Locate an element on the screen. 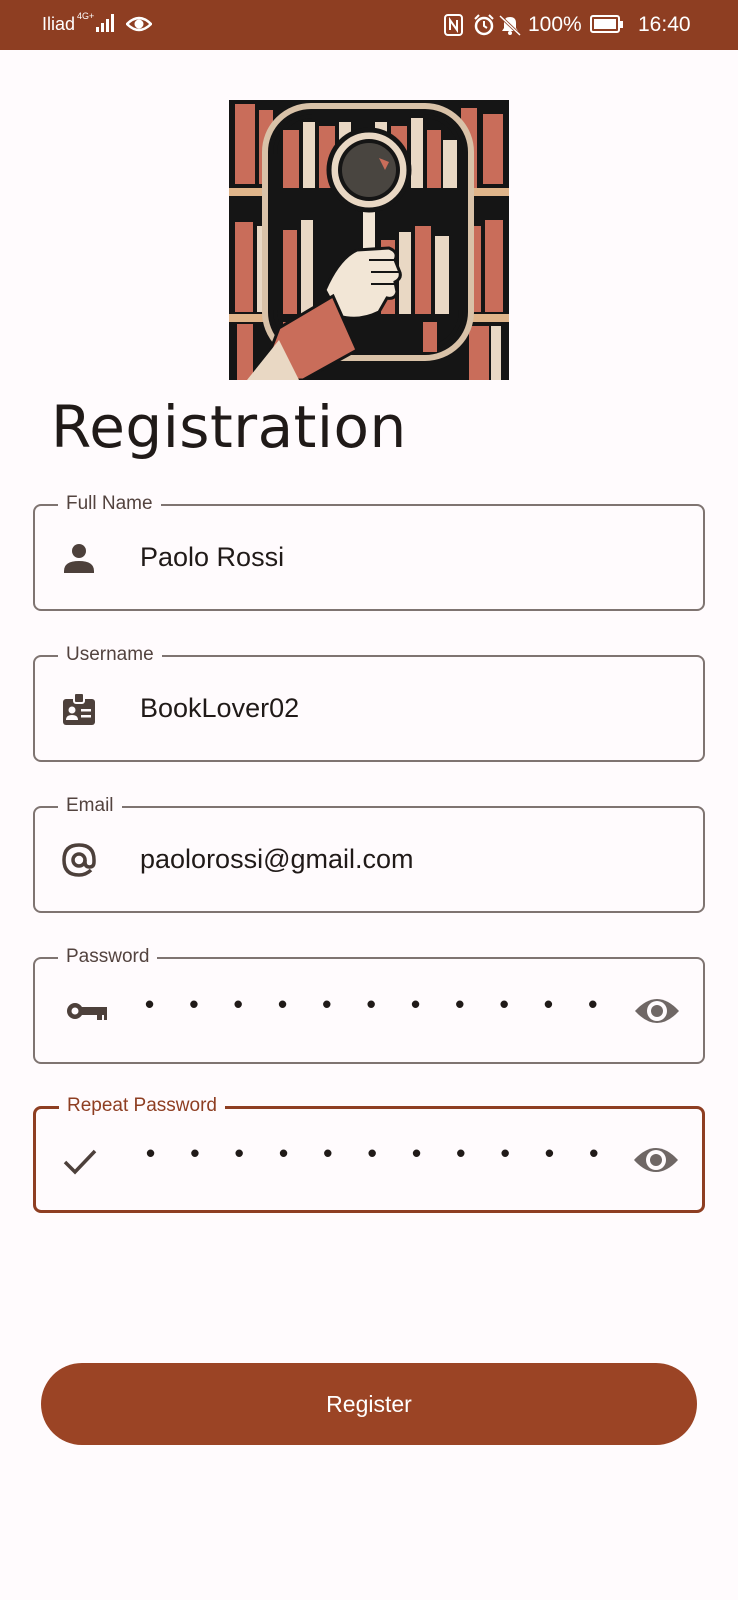 The height and width of the screenshot is (1600, 738). eye-comfort-icon is located at coordinates (139, 24).